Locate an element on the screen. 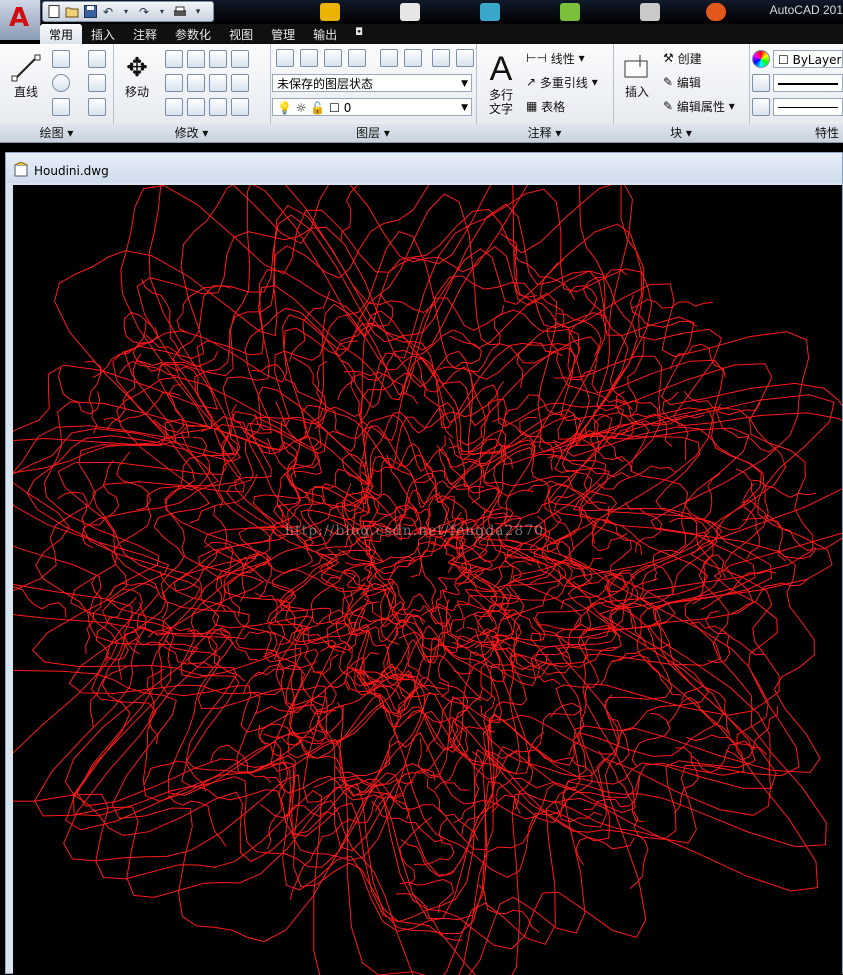 The height and width of the screenshot is (975, 843). layer-lock-icon is located at coordinates (441, 58).